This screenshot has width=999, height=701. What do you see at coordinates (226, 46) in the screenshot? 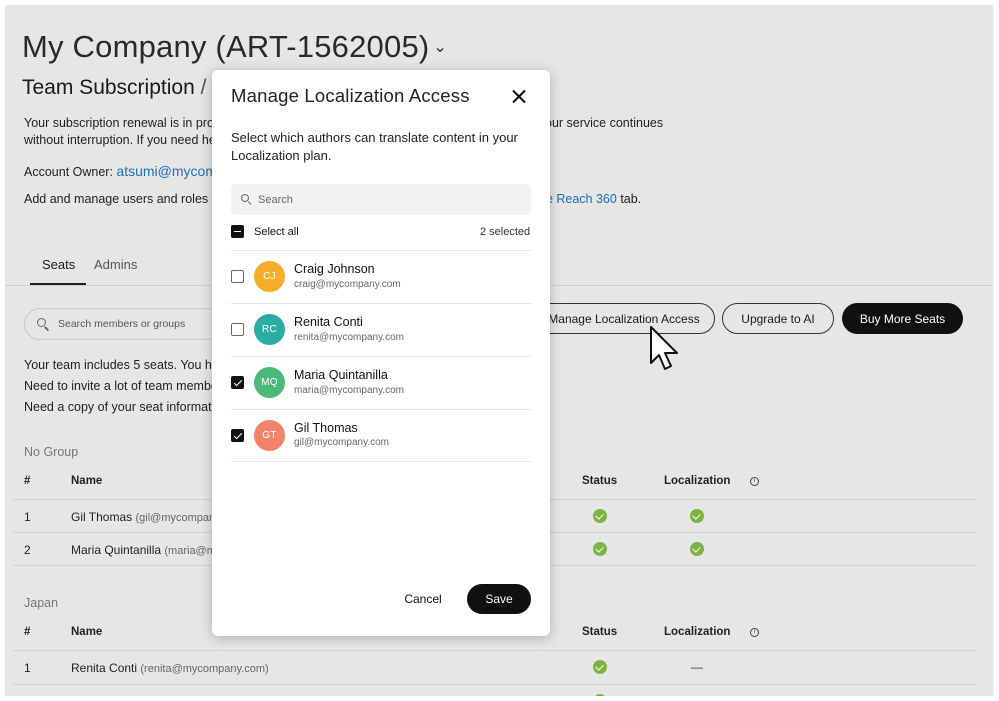
I see `company-title-text: My Company (ART-1562005)` at bounding box center [226, 46].